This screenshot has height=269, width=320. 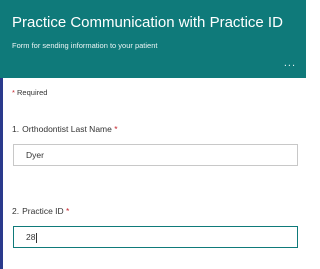 What do you see at coordinates (155, 155) in the screenshot?
I see `orthodontist-last-name-field: Dyer` at bounding box center [155, 155].